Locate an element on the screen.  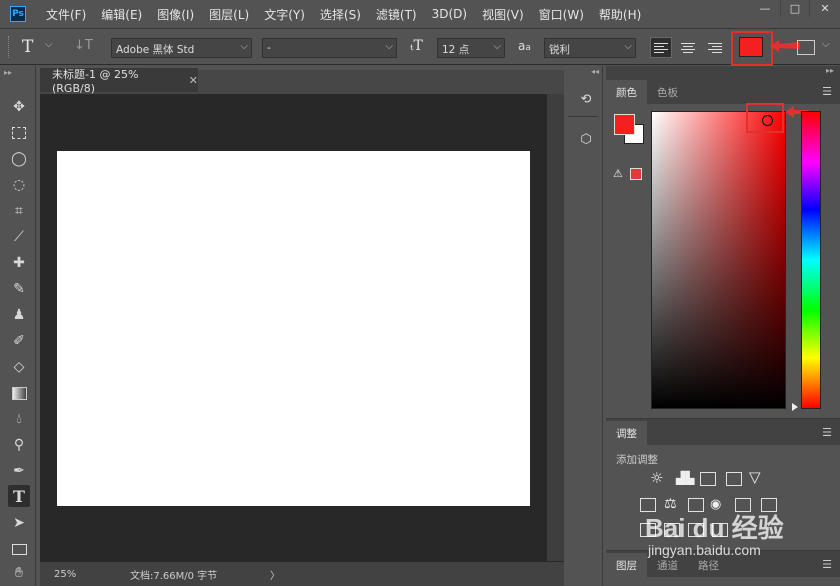
3d-panel-icon: ⬡ is located at coordinates (586, 139).